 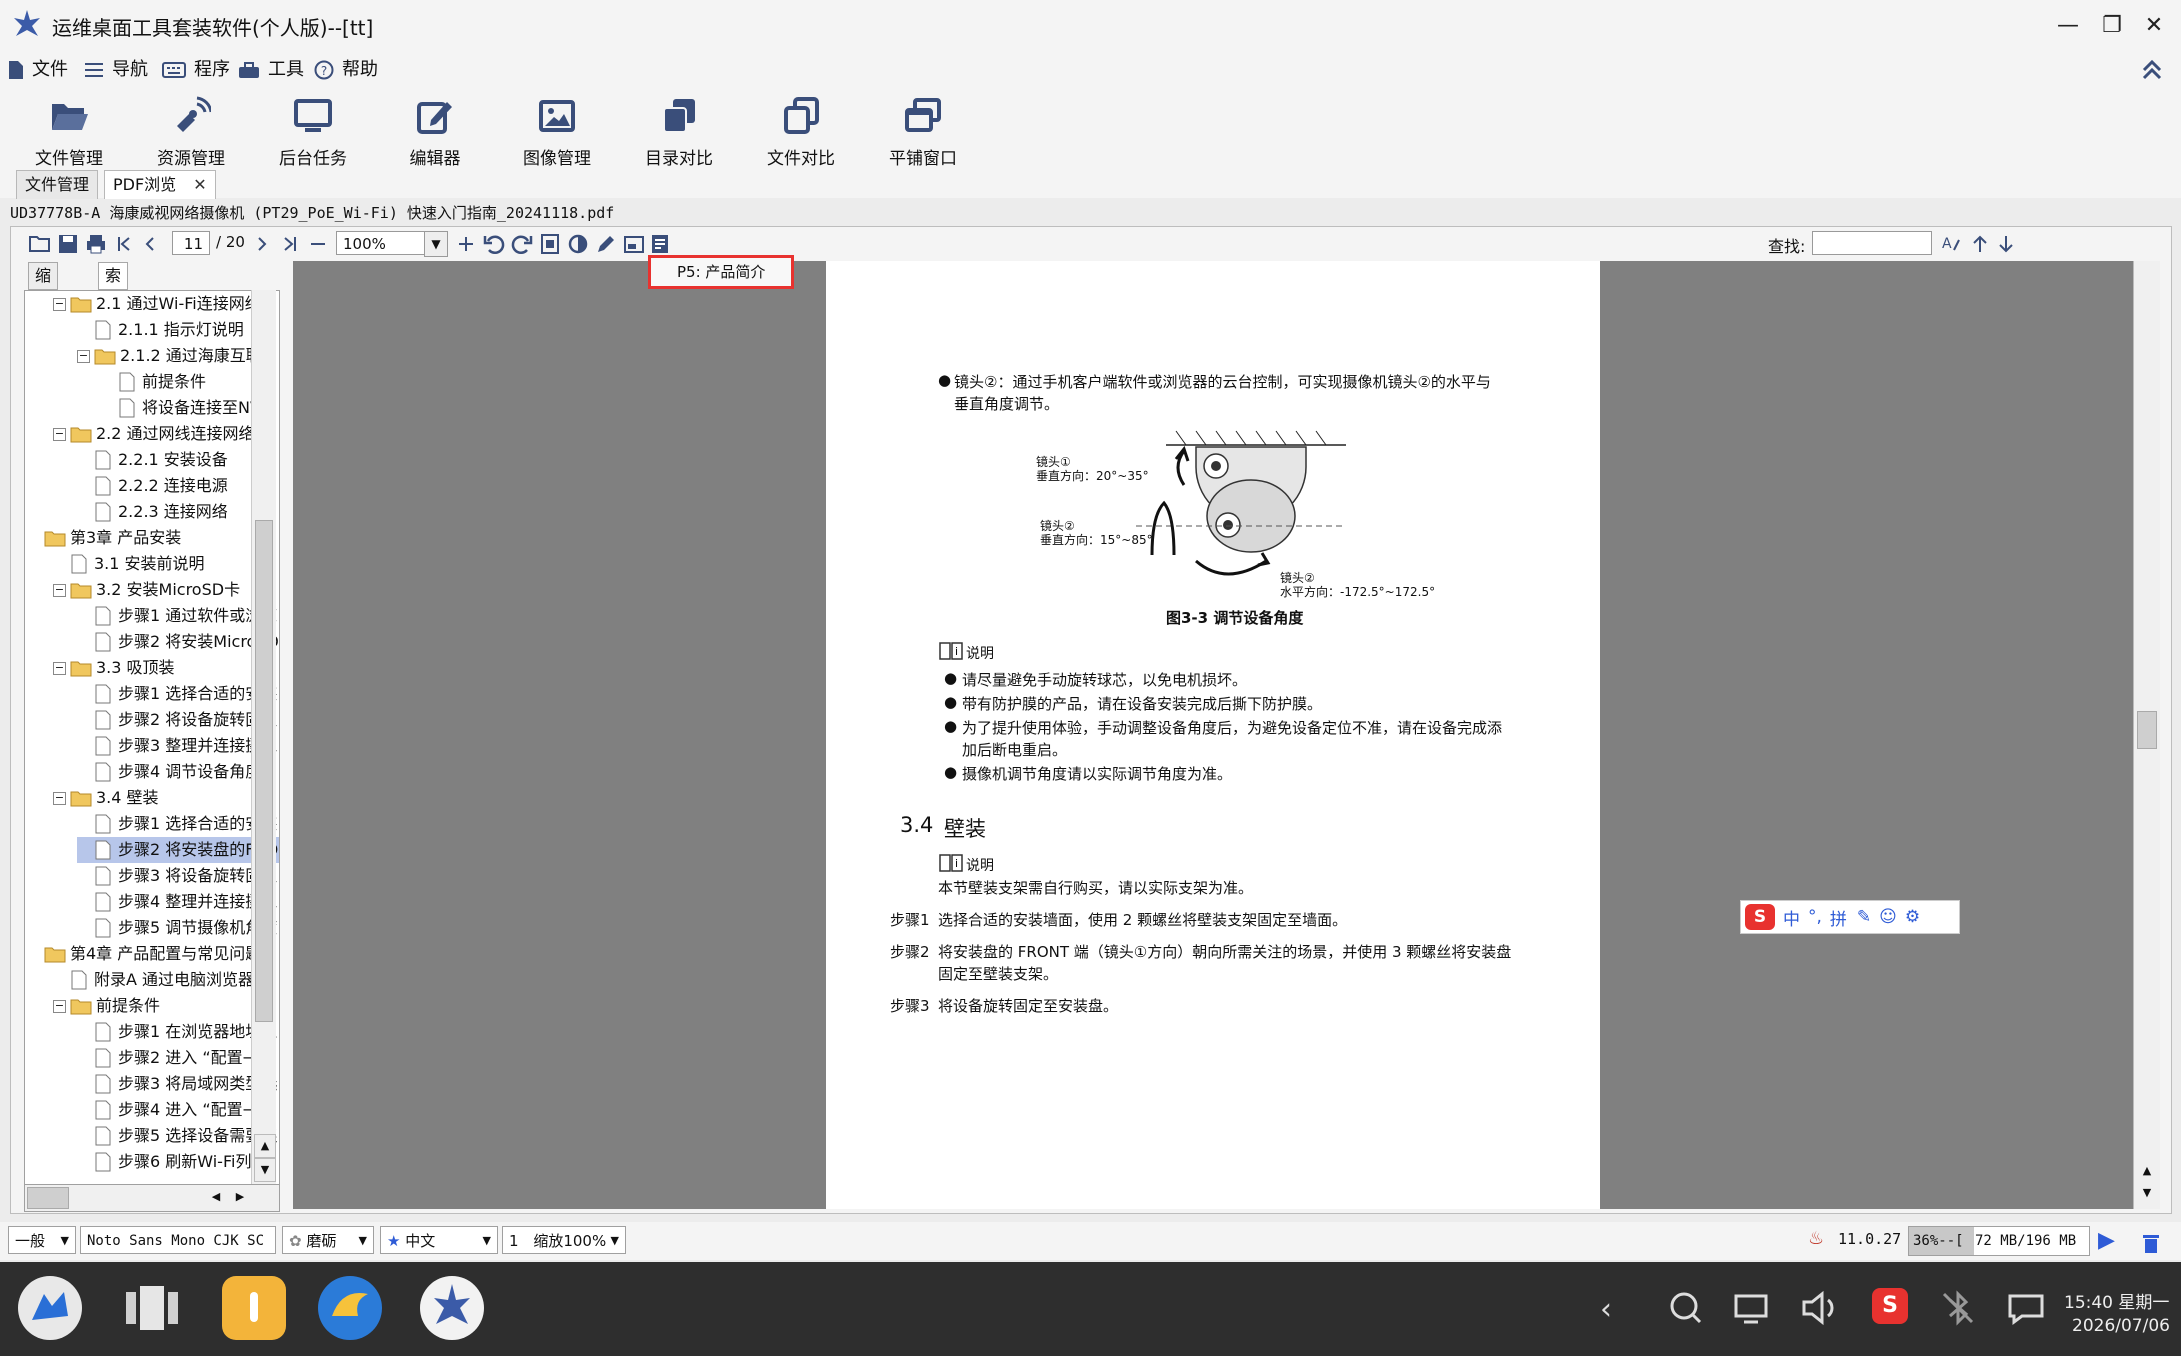 What do you see at coordinates (178, 460) in the screenshot?
I see `tree-item: 2.2.1 安装设备` at bounding box center [178, 460].